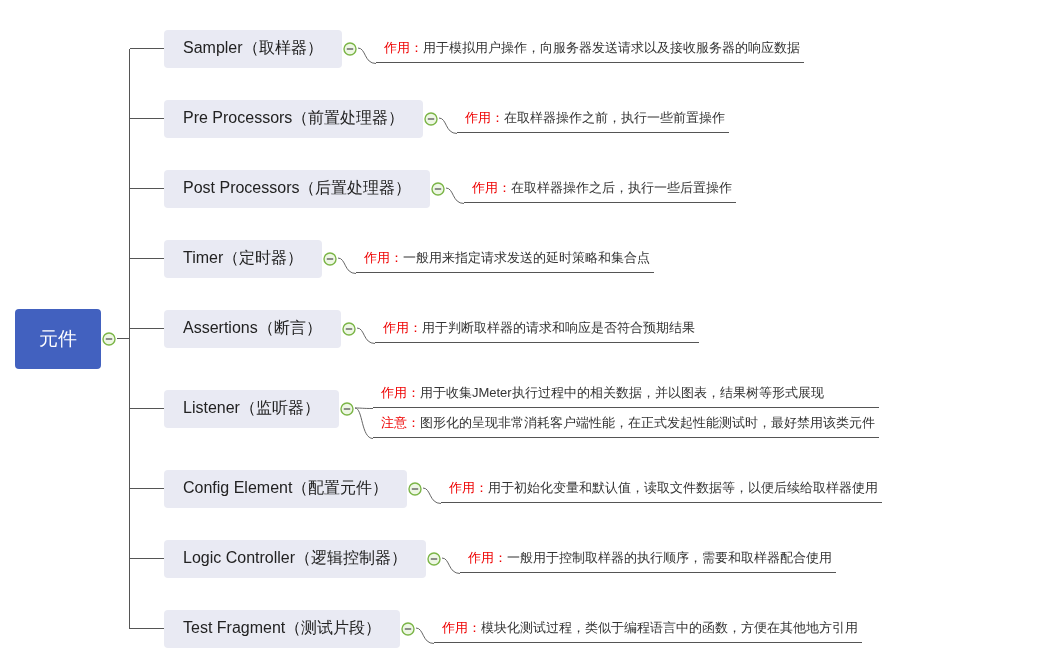  Describe the element at coordinates (243, 258) in the screenshot. I see `topic-node: Timer（定时器）` at that location.